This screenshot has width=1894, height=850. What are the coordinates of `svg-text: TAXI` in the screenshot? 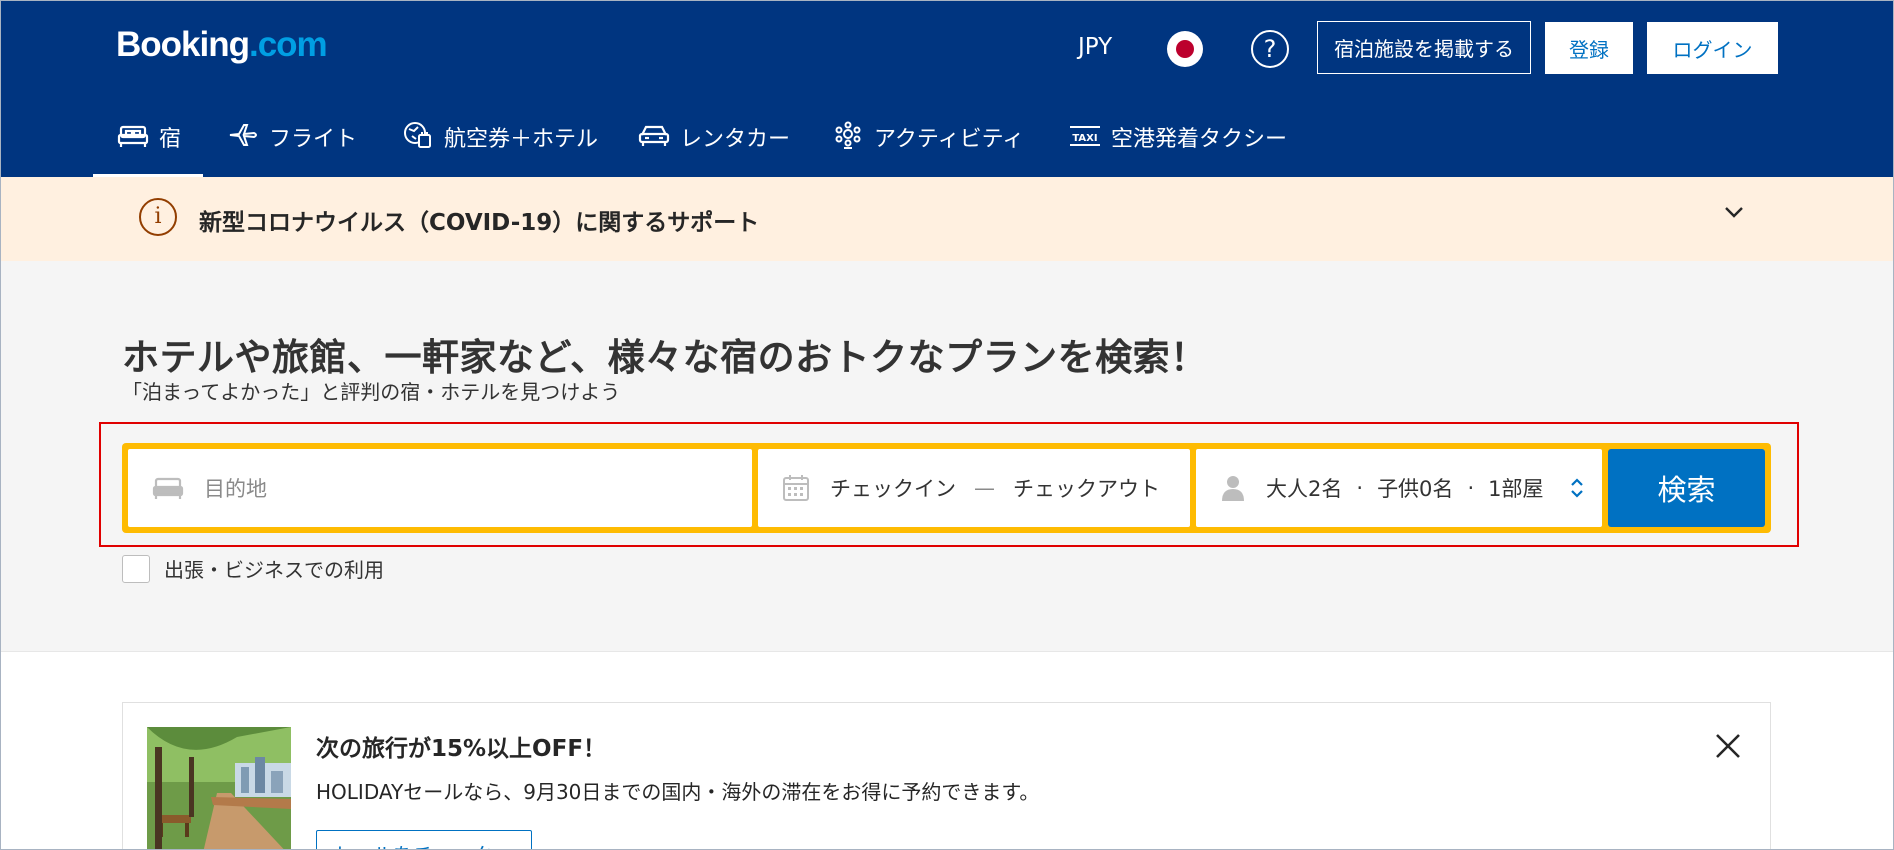 It's located at (1084, 138).